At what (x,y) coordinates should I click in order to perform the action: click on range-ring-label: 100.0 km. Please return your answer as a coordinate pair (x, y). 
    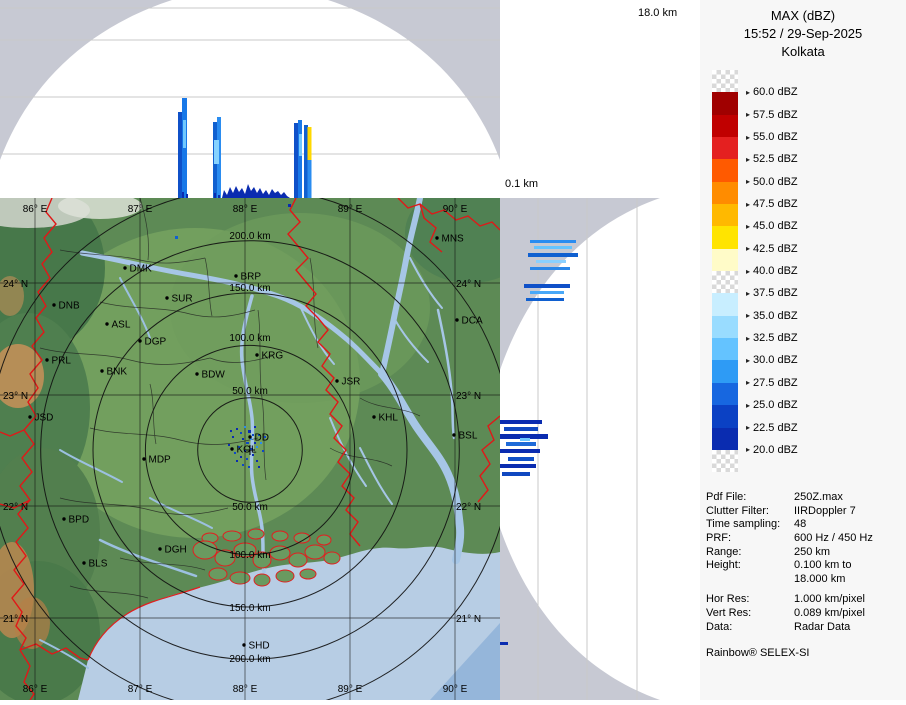
    Looking at the image, I should click on (249, 555).